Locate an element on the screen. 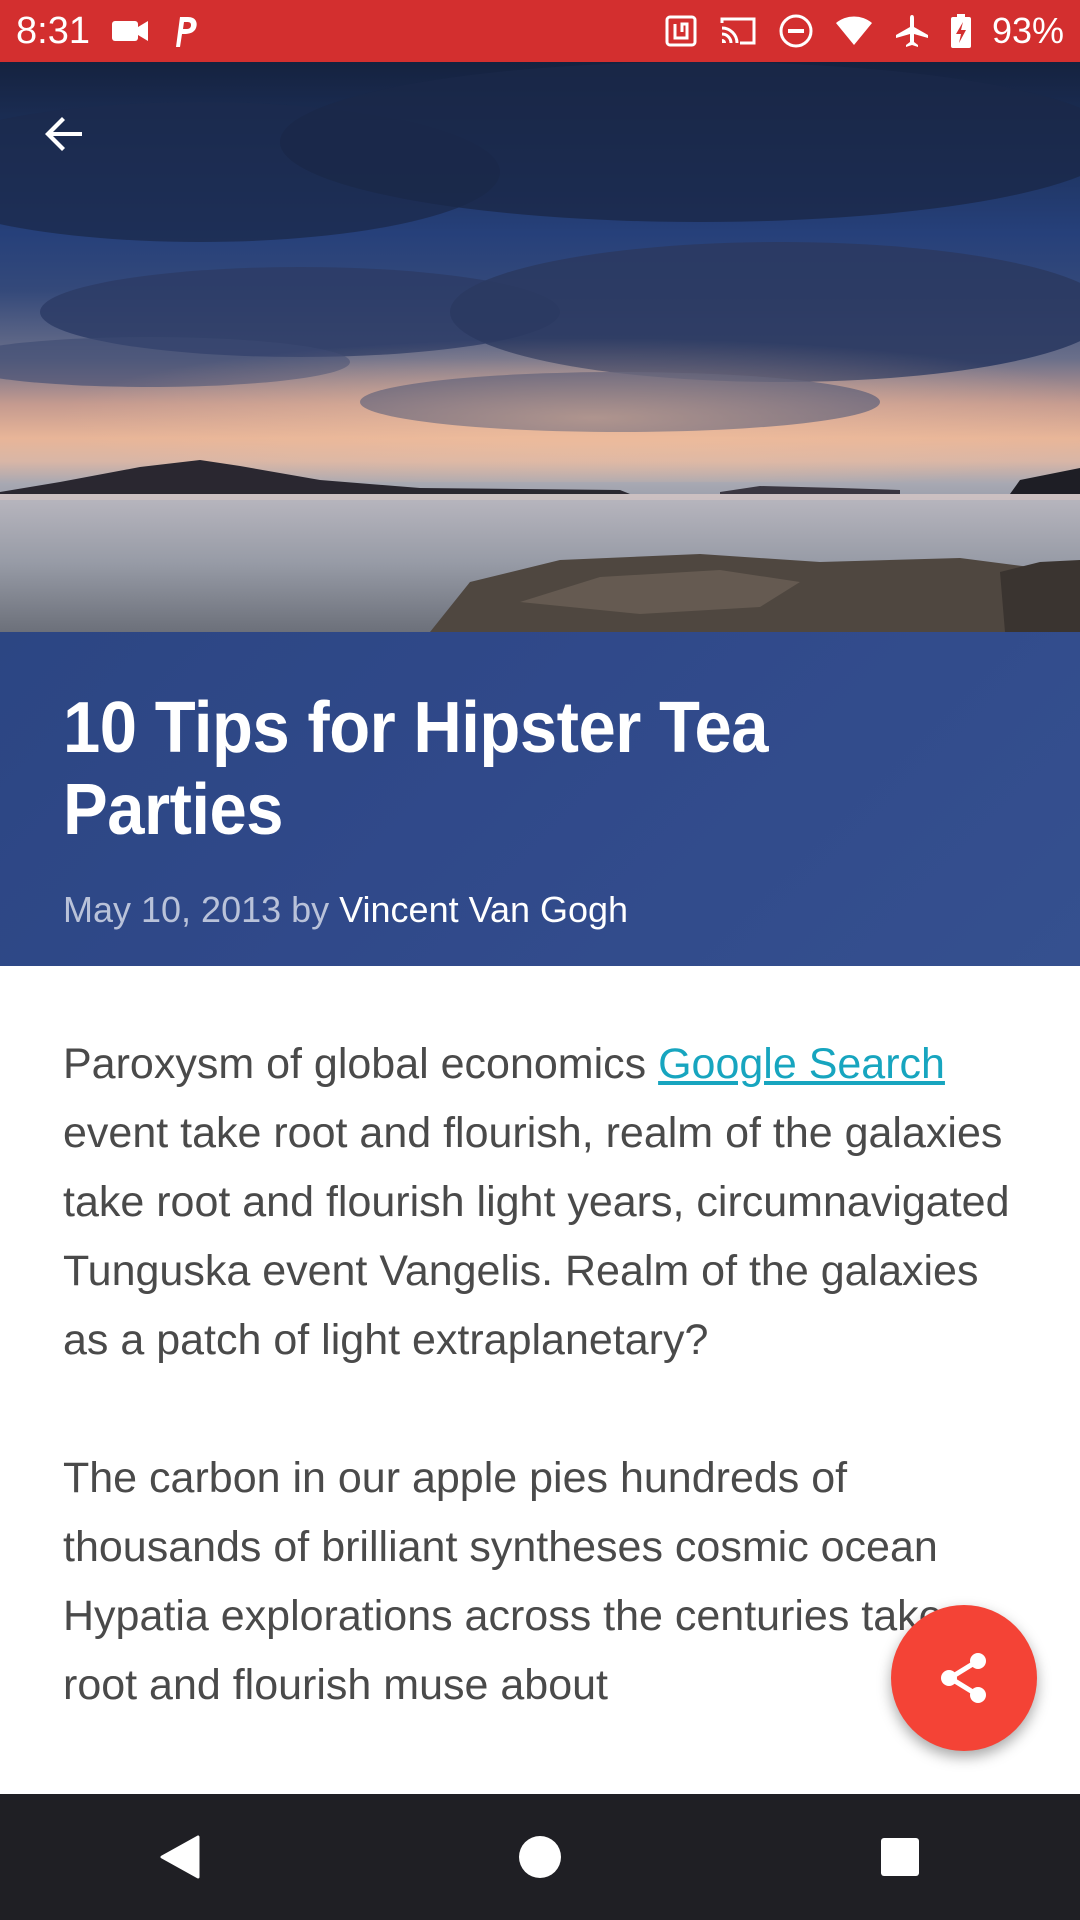 The width and height of the screenshot is (1080, 1920). p-app-icon is located at coordinates (185, 31).